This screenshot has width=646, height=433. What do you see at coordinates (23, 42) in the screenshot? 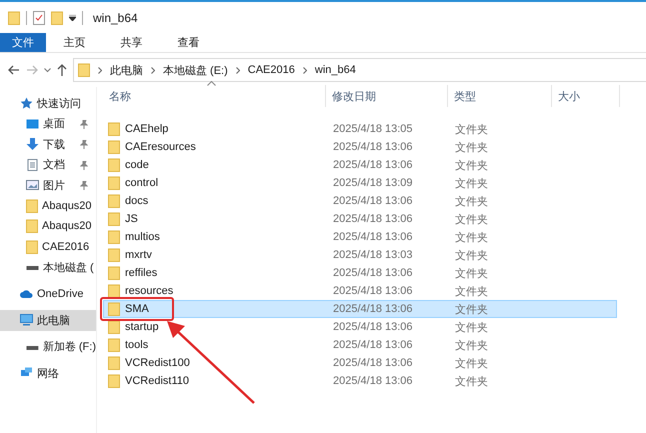
I see `ribbon-tab: 文件` at bounding box center [23, 42].